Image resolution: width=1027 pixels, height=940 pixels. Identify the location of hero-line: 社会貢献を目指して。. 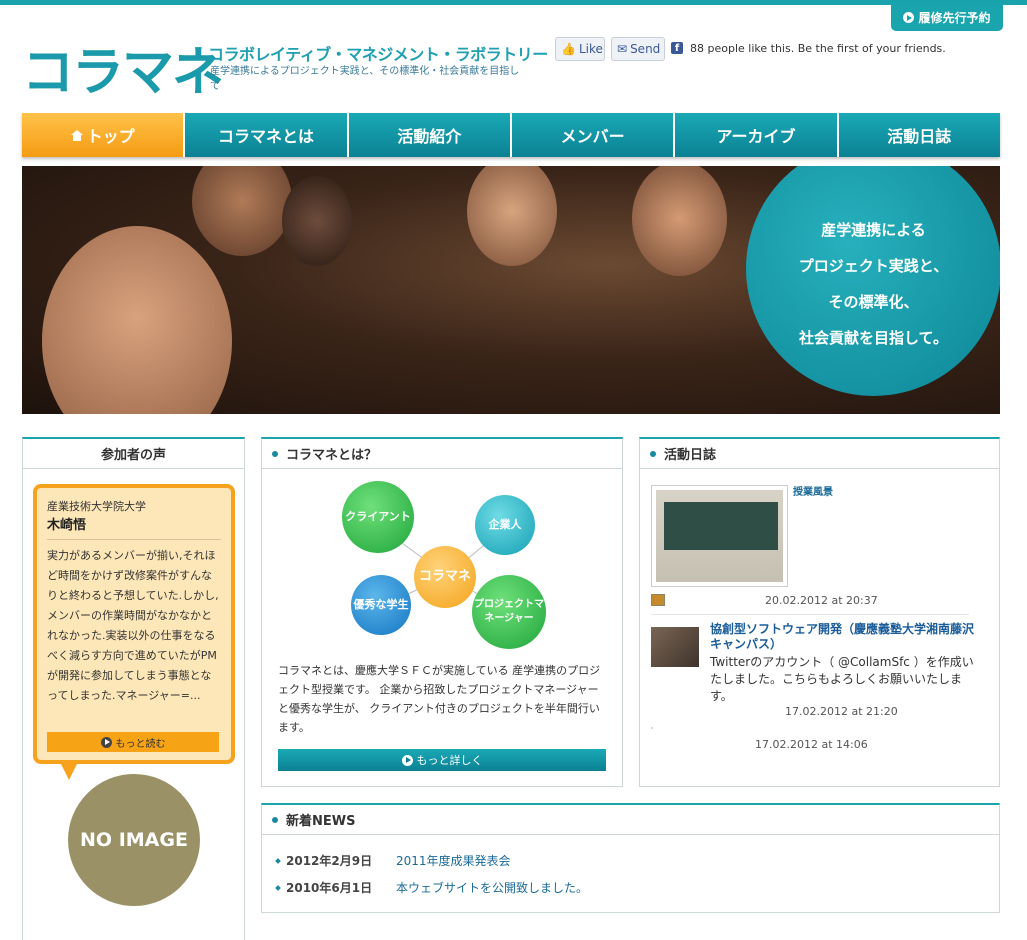
(873, 337).